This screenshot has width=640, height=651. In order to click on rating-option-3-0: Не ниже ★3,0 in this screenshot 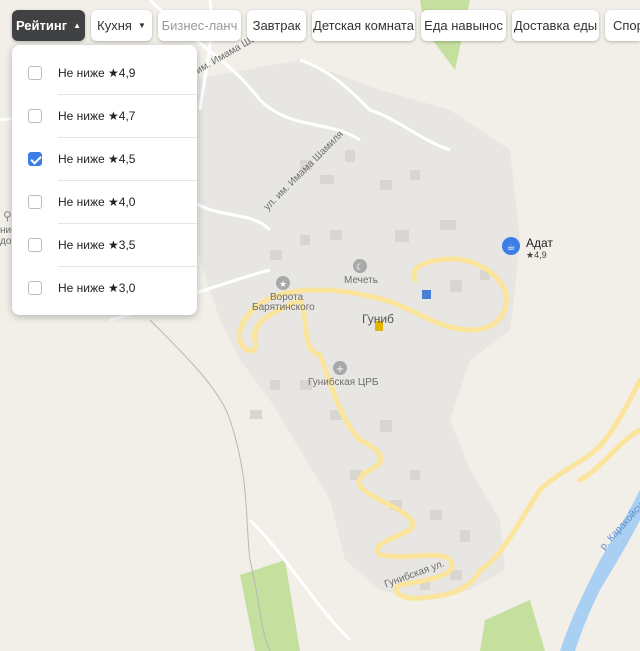, I will do `click(104, 288)`.